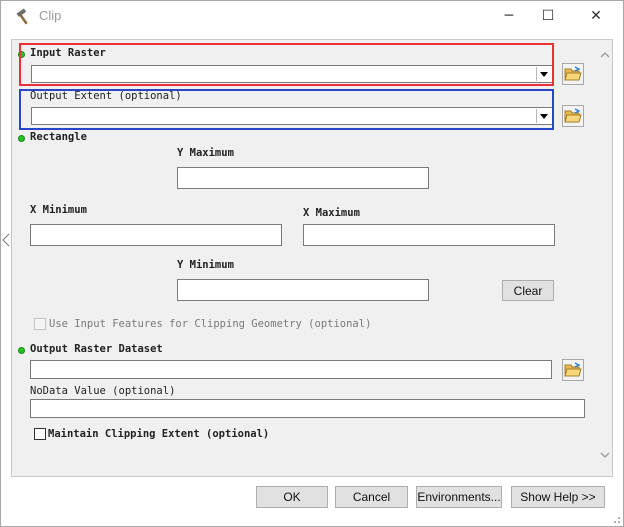 The width and height of the screenshot is (624, 527). I want to click on output-raster-label: Output Raster Dataset, so click(96, 349).